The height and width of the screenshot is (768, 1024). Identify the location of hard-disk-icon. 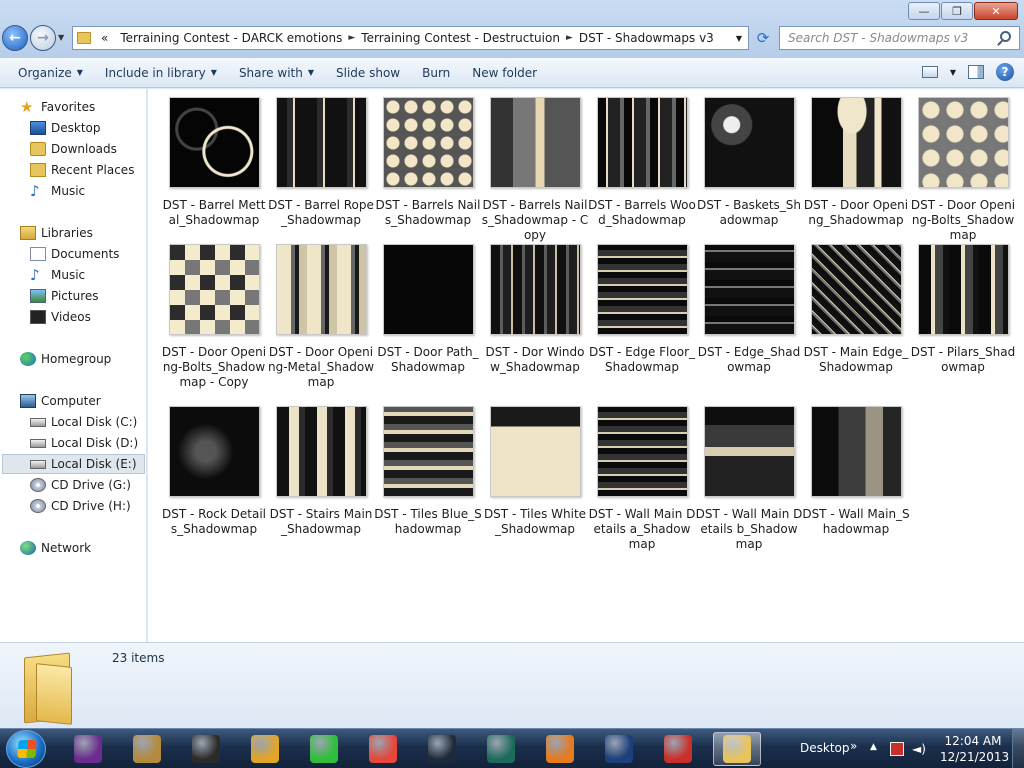
(38, 464).